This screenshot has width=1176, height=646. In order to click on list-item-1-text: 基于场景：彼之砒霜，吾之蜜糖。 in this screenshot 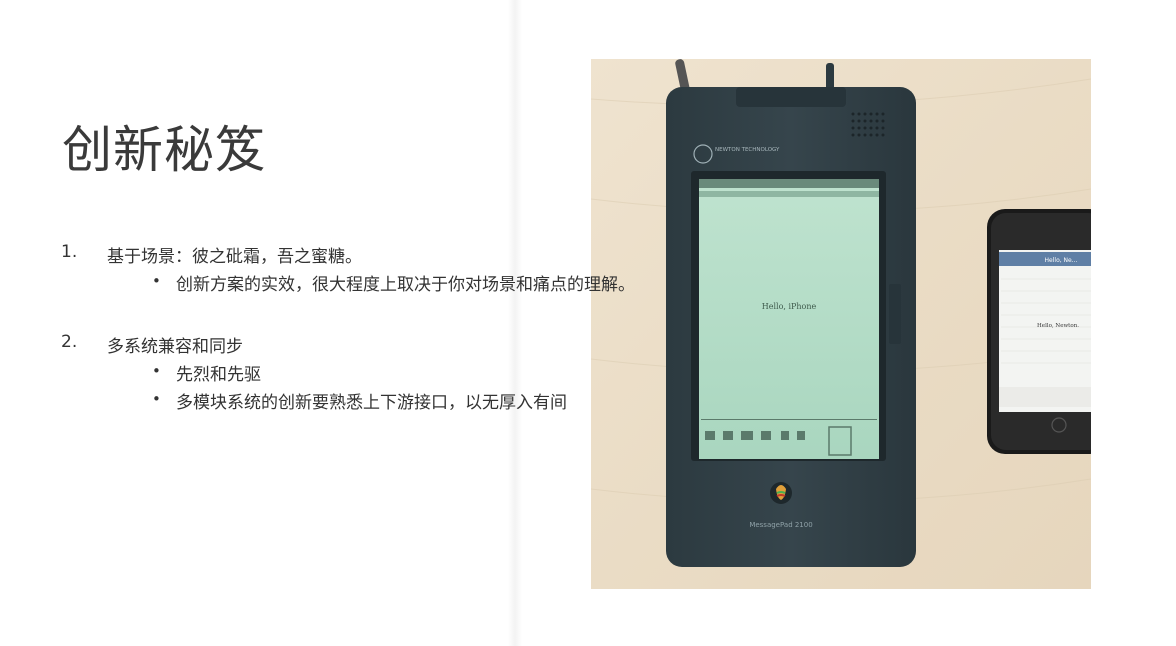, I will do `click(234, 257)`.